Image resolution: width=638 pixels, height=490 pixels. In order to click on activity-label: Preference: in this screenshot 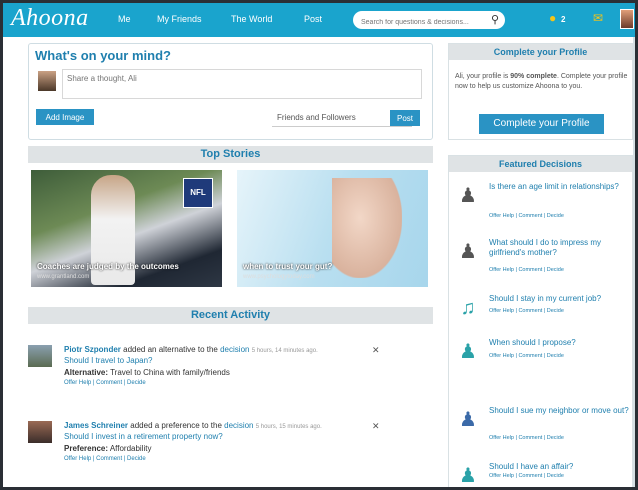, I will do `click(86, 448)`.